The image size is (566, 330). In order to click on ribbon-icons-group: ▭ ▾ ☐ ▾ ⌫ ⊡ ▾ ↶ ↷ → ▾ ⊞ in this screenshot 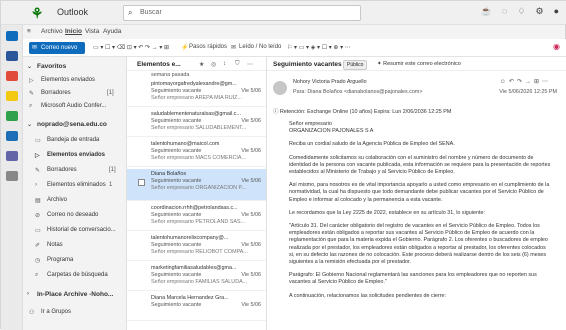, I will do `click(131, 47)`.